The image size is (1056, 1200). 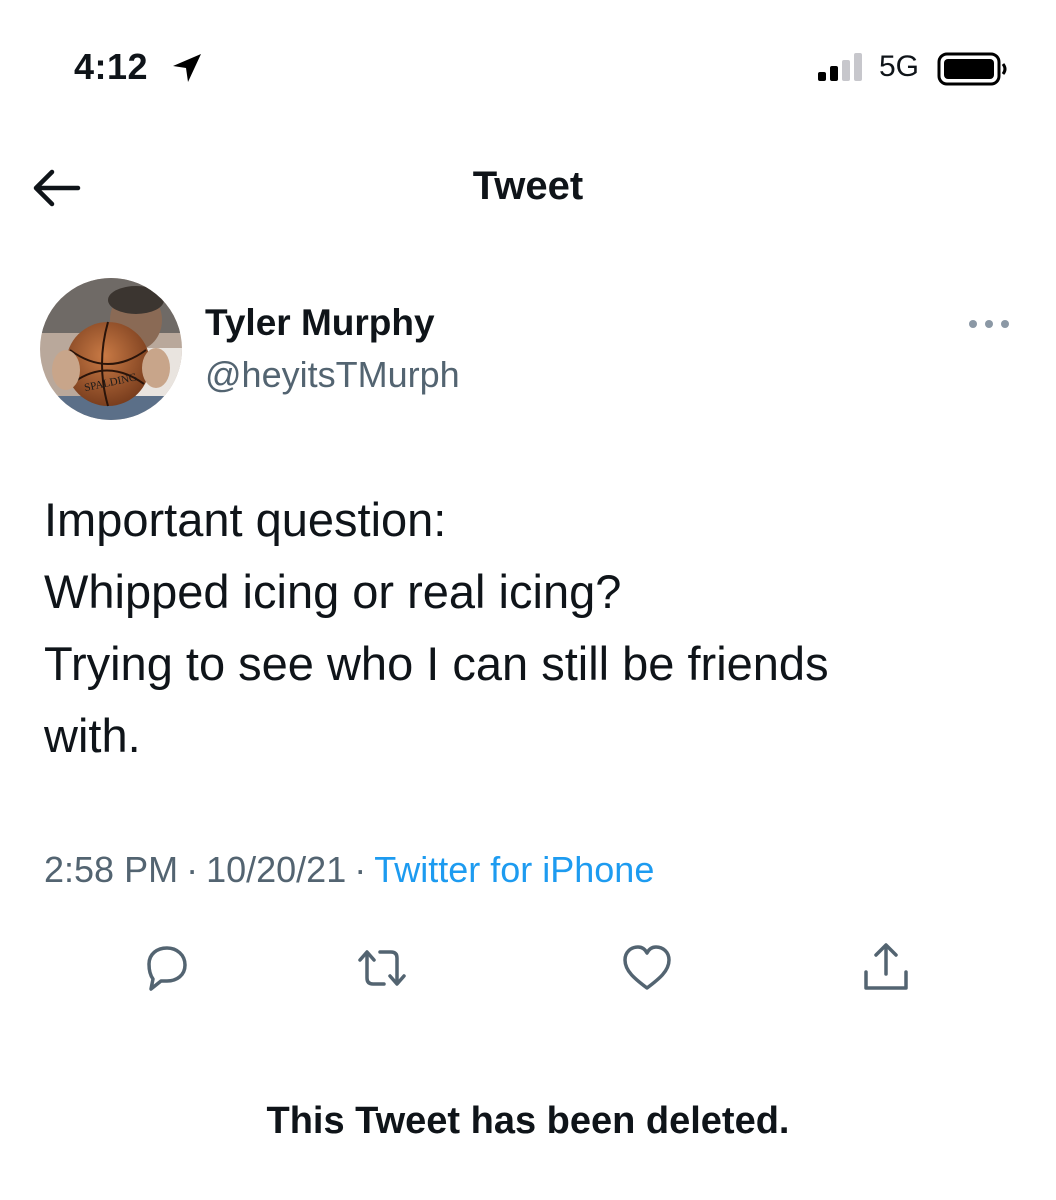 I want to click on share-button, so click(x=886, y=968).